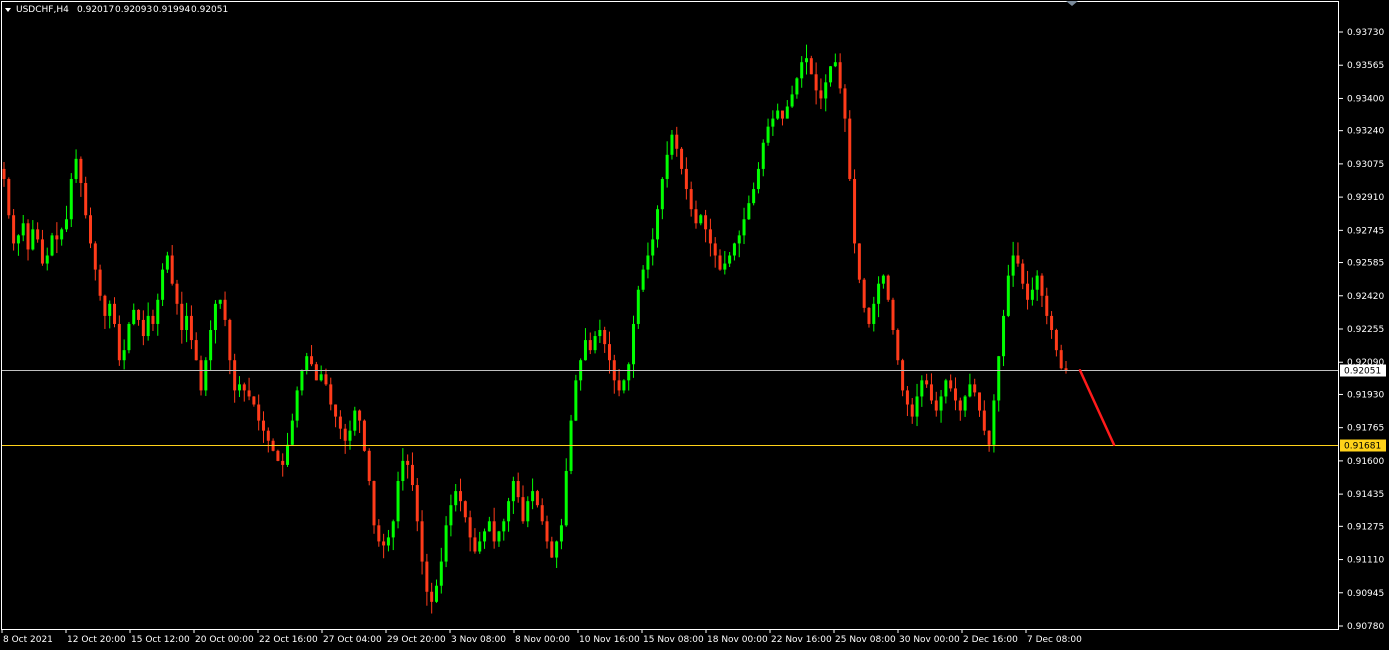 This screenshot has height=650, width=1389. I want to click on x-tick-label: 3 Nov 08:00, so click(478, 640).